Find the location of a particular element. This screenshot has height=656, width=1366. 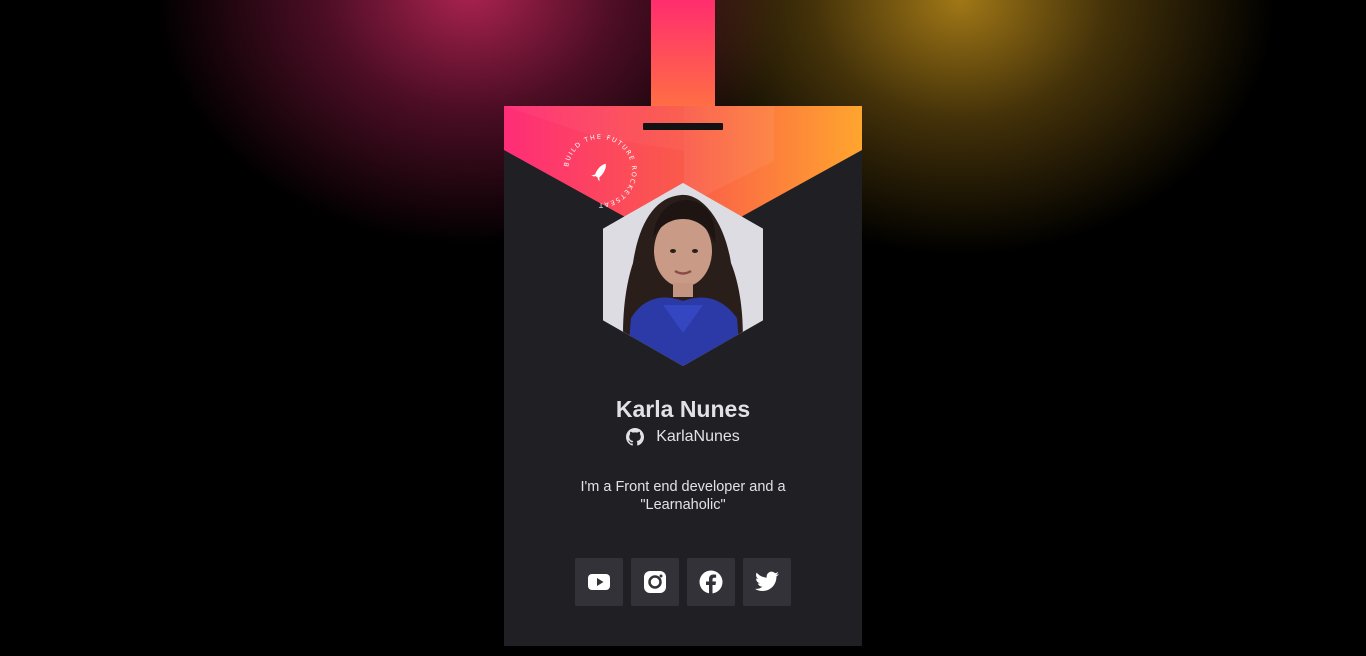

social-links is located at coordinates (683, 582).